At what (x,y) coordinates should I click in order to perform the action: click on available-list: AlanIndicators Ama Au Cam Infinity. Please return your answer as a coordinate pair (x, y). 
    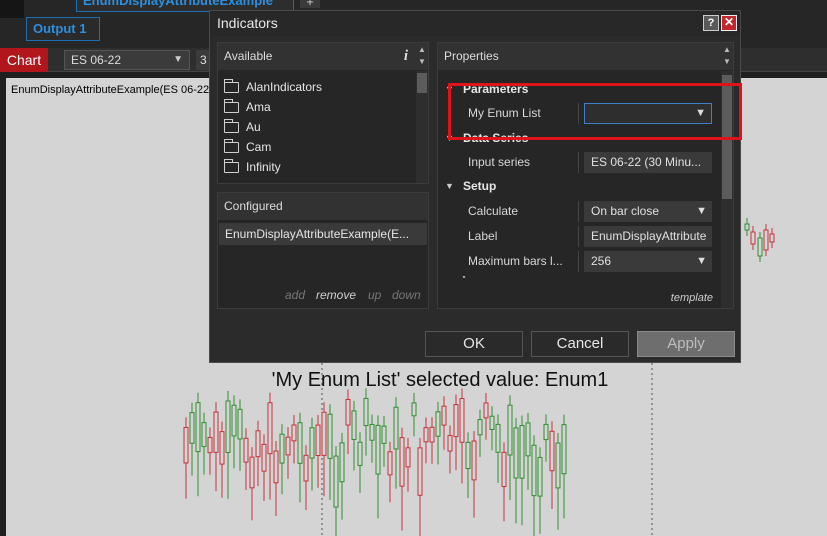
    Looking at the image, I should click on (273, 127).